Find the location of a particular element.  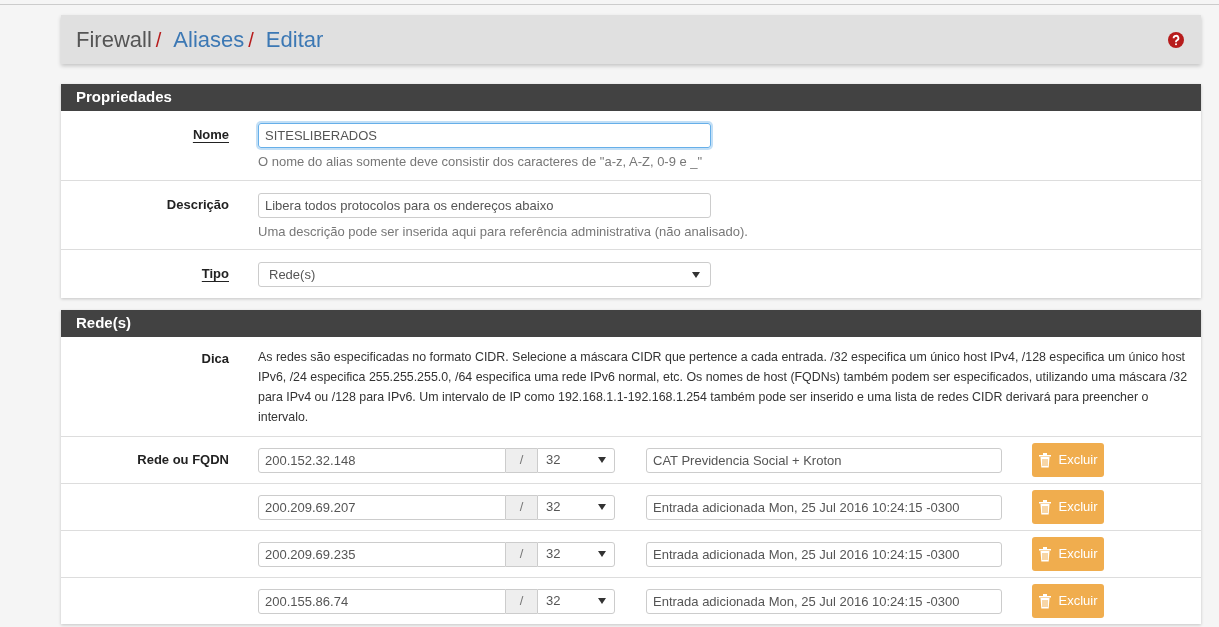

field-label: Nome is located at coordinates (210, 134).